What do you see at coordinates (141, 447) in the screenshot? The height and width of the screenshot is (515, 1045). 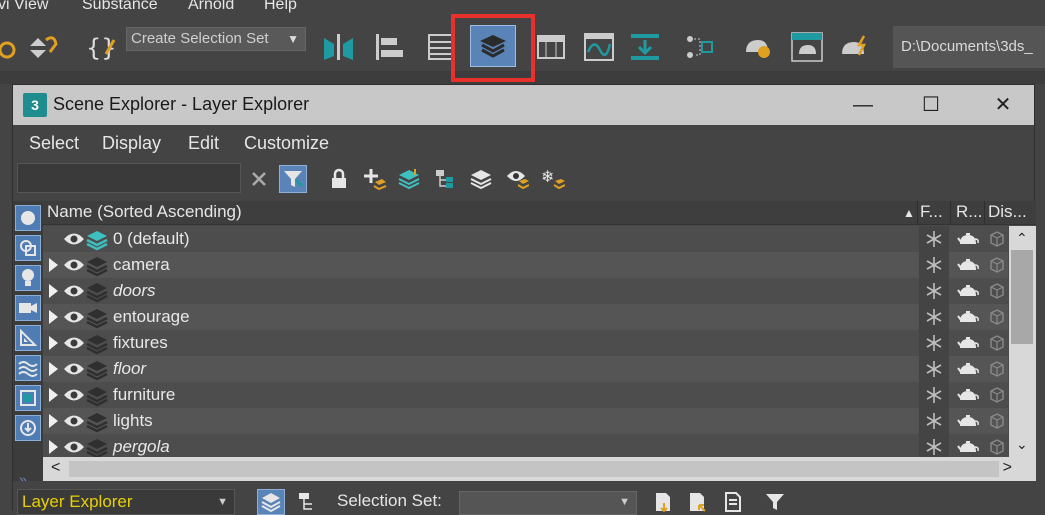 I see `layer-name: pergola` at bounding box center [141, 447].